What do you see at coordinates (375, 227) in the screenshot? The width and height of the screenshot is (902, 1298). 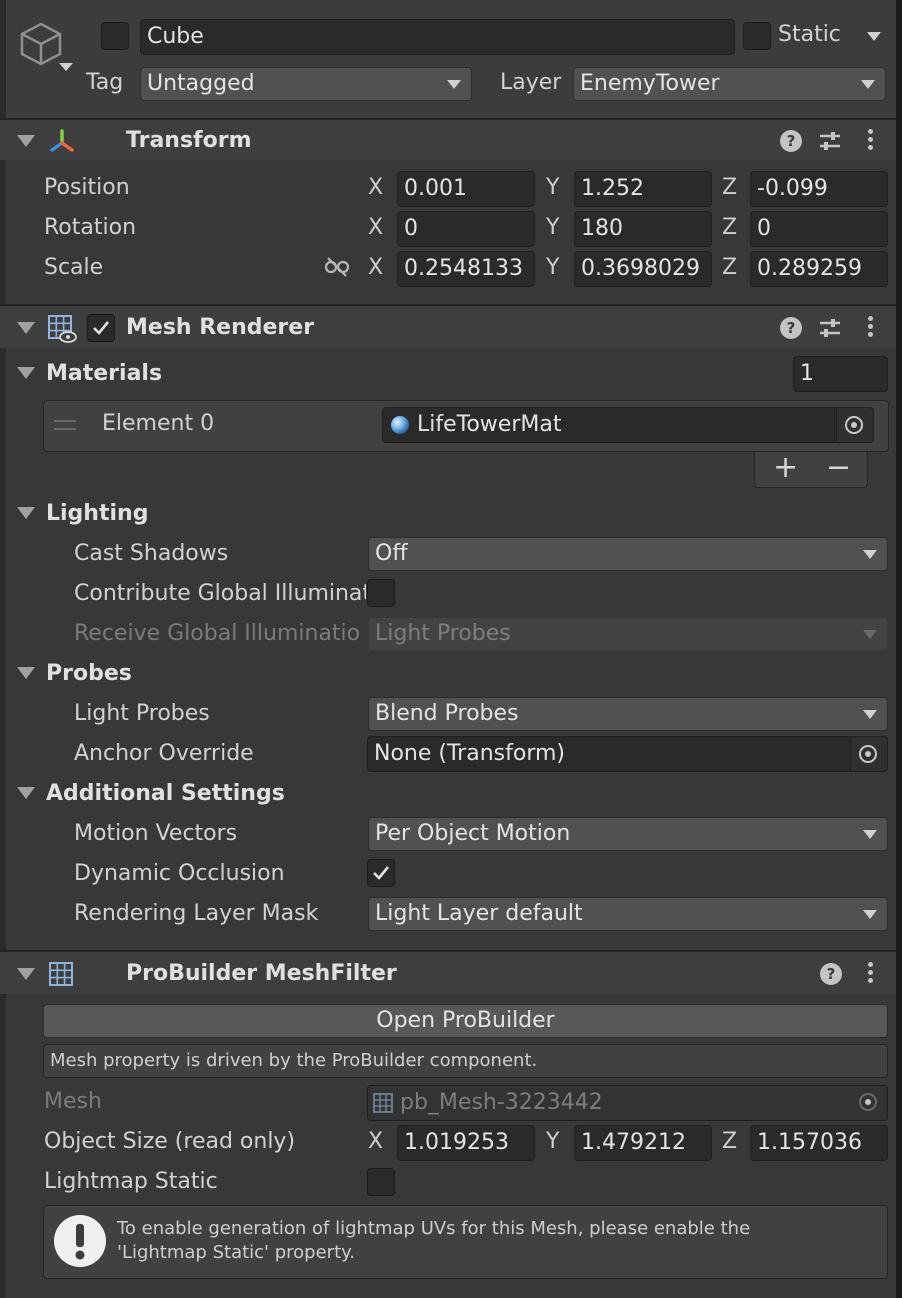 I see `rotation-x-label: X` at bounding box center [375, 227].